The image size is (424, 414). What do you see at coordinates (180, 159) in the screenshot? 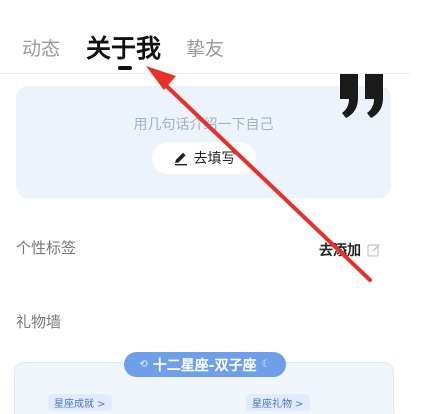
I see `pen-icon` at bounding box center [180, 159].